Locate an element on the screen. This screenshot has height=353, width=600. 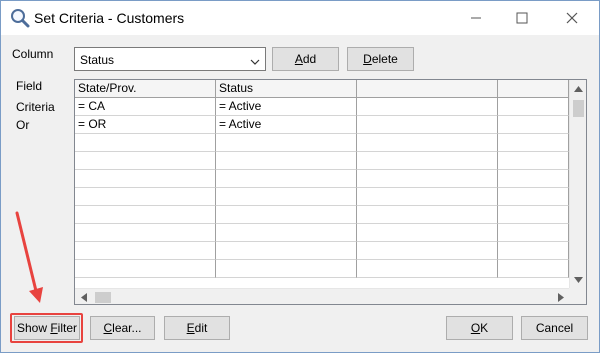
criteria-row-label: Criteria is located at coordinates (35, 107).